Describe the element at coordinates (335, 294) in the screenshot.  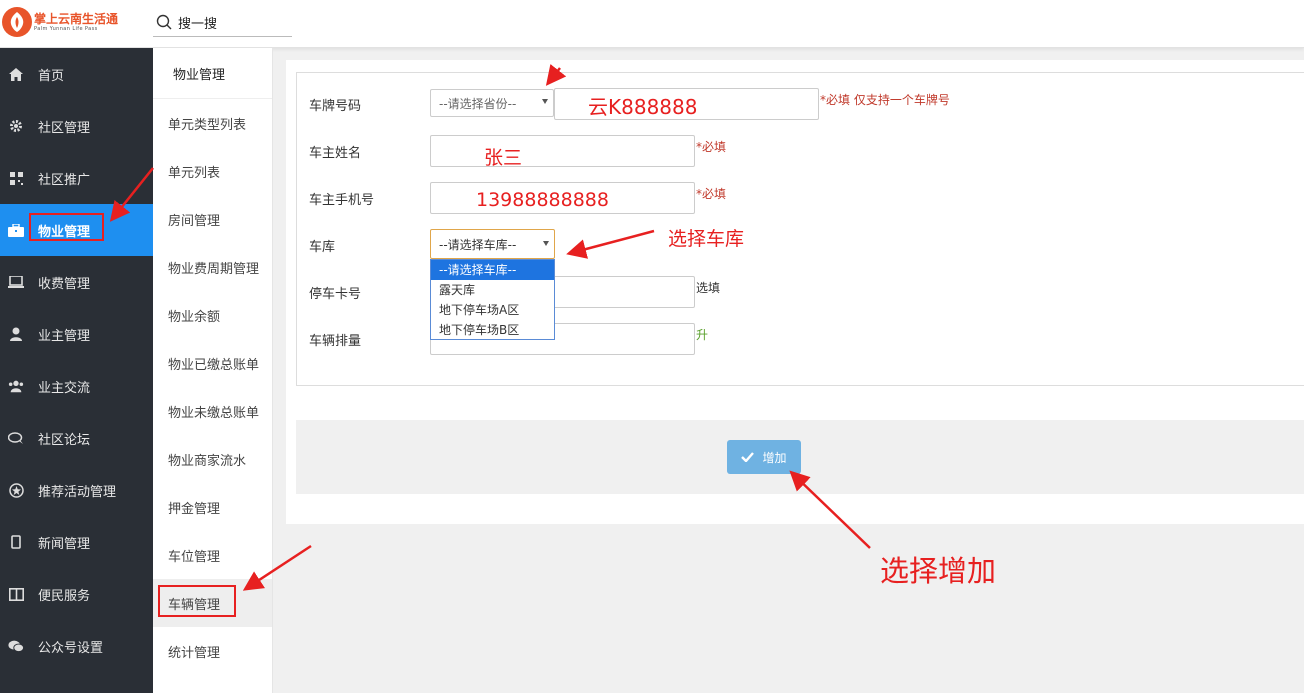
I see `card-label: 停车卡号` at that location.